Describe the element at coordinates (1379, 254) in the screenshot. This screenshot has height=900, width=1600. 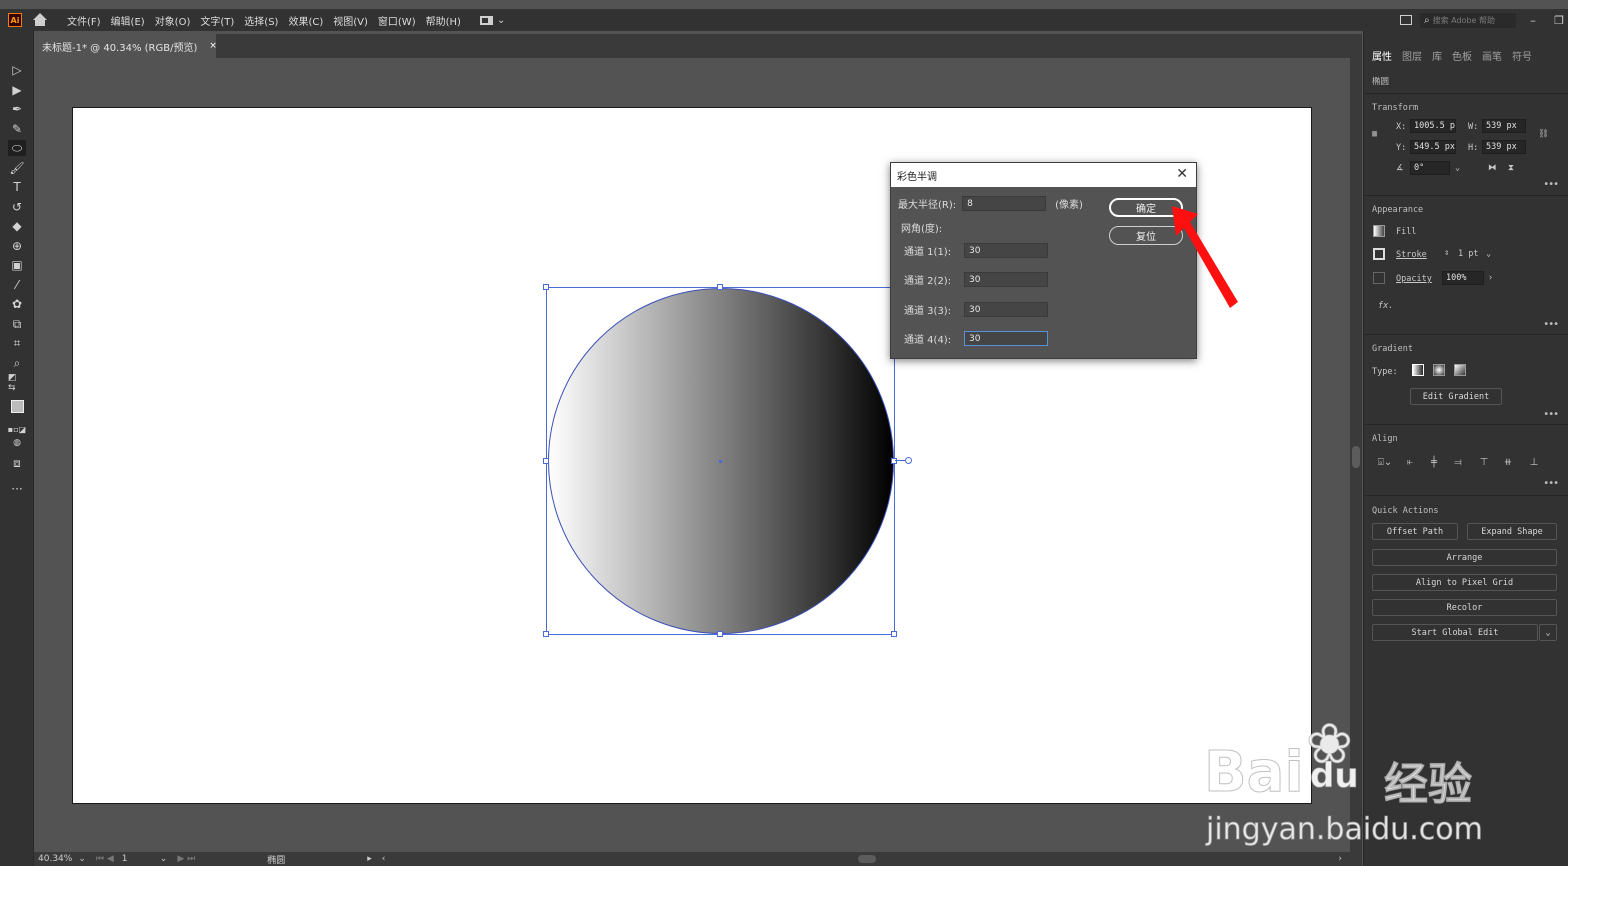
I see `stroke-swatch` at that location.